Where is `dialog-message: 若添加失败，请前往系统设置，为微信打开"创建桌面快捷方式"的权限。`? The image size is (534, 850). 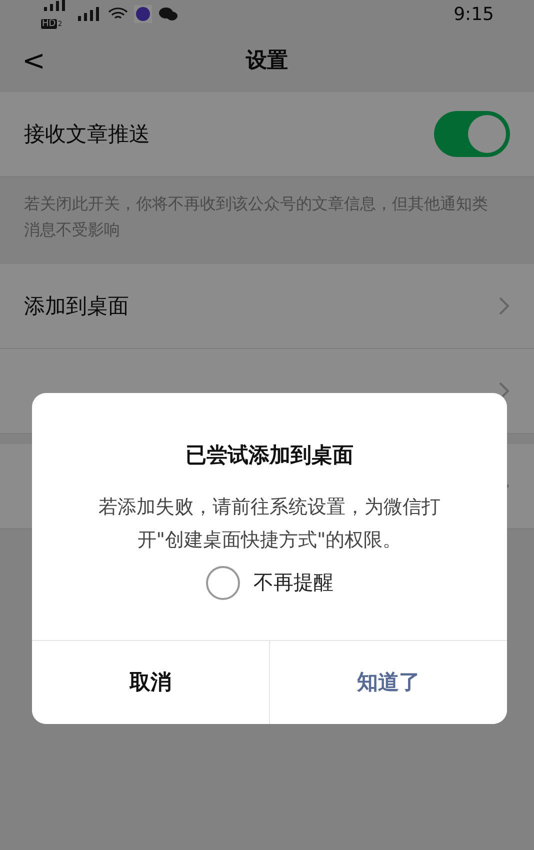 dialog-message: 若添加失败，请前往系统设置，为微信打开"创建桌面快捷方式"的权限。 is located at coordinates (270, 524).